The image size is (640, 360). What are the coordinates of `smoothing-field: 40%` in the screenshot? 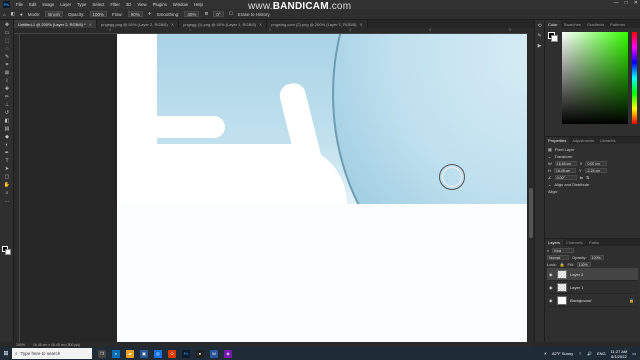 It's located at (192, 14).